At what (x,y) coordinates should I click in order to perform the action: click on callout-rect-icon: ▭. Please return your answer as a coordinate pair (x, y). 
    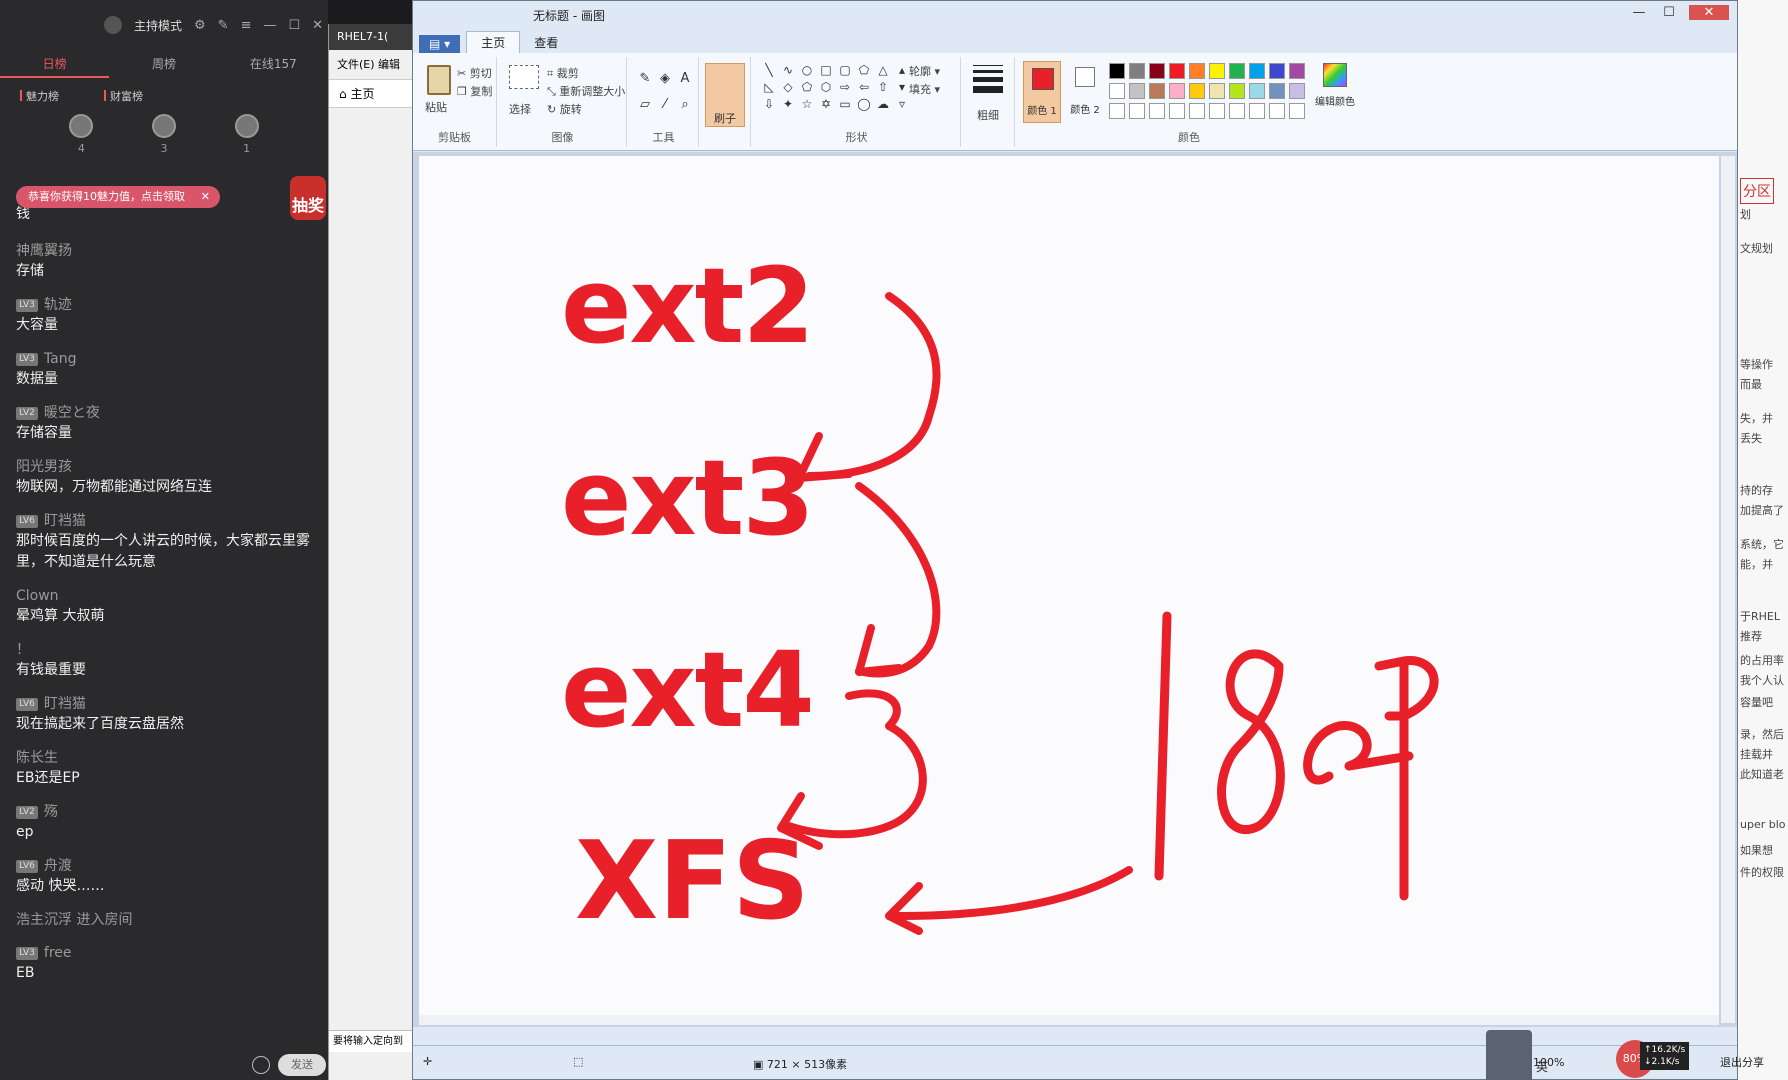
    Looking at the image, I should click on (845, 104).